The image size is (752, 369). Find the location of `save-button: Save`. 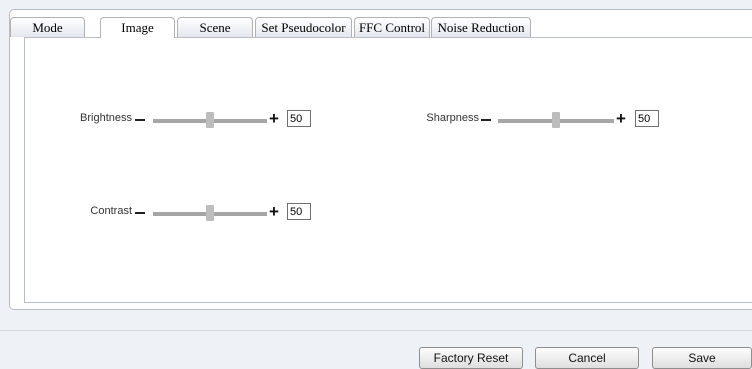

save-button: Save is located at coordinates (702, 358).